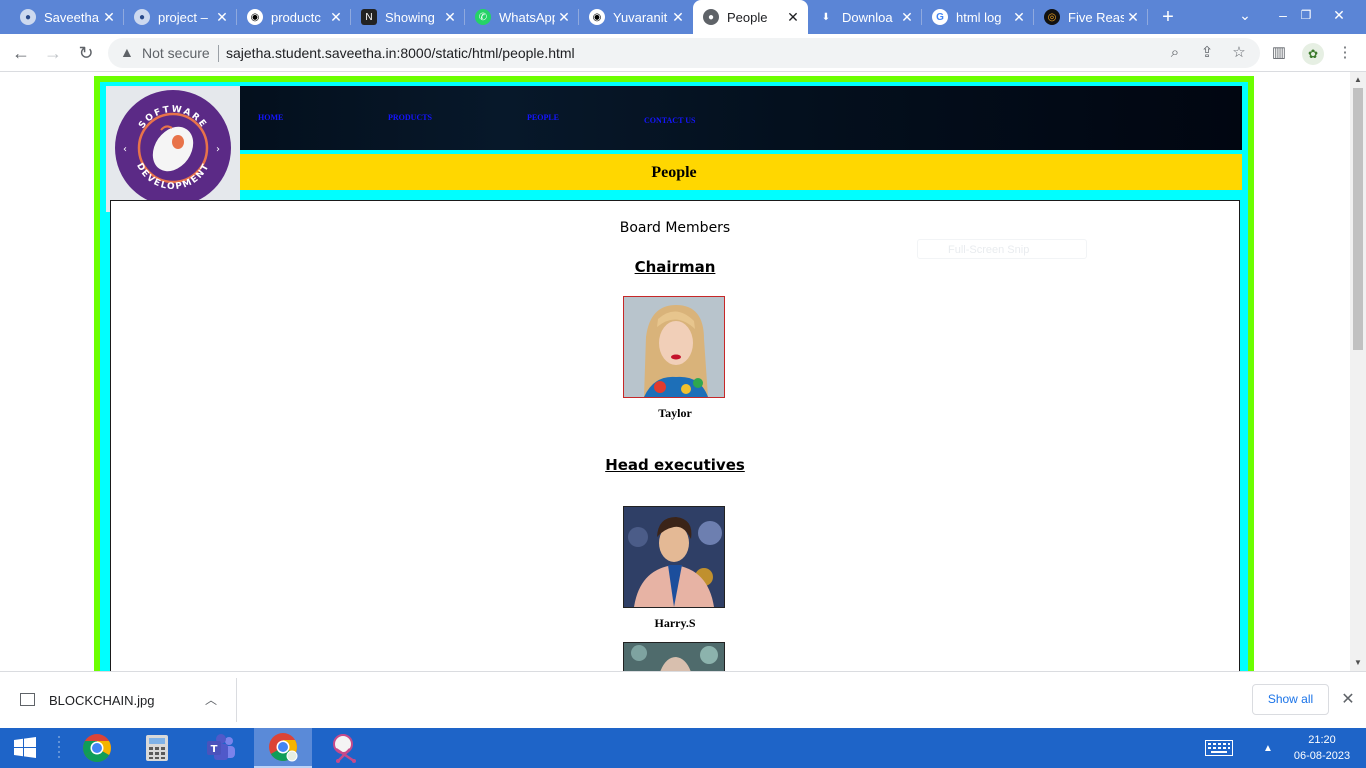 This screenshot has height=768, width=1366. I want to click on executive-name: Harry.S, so click(675, 623).